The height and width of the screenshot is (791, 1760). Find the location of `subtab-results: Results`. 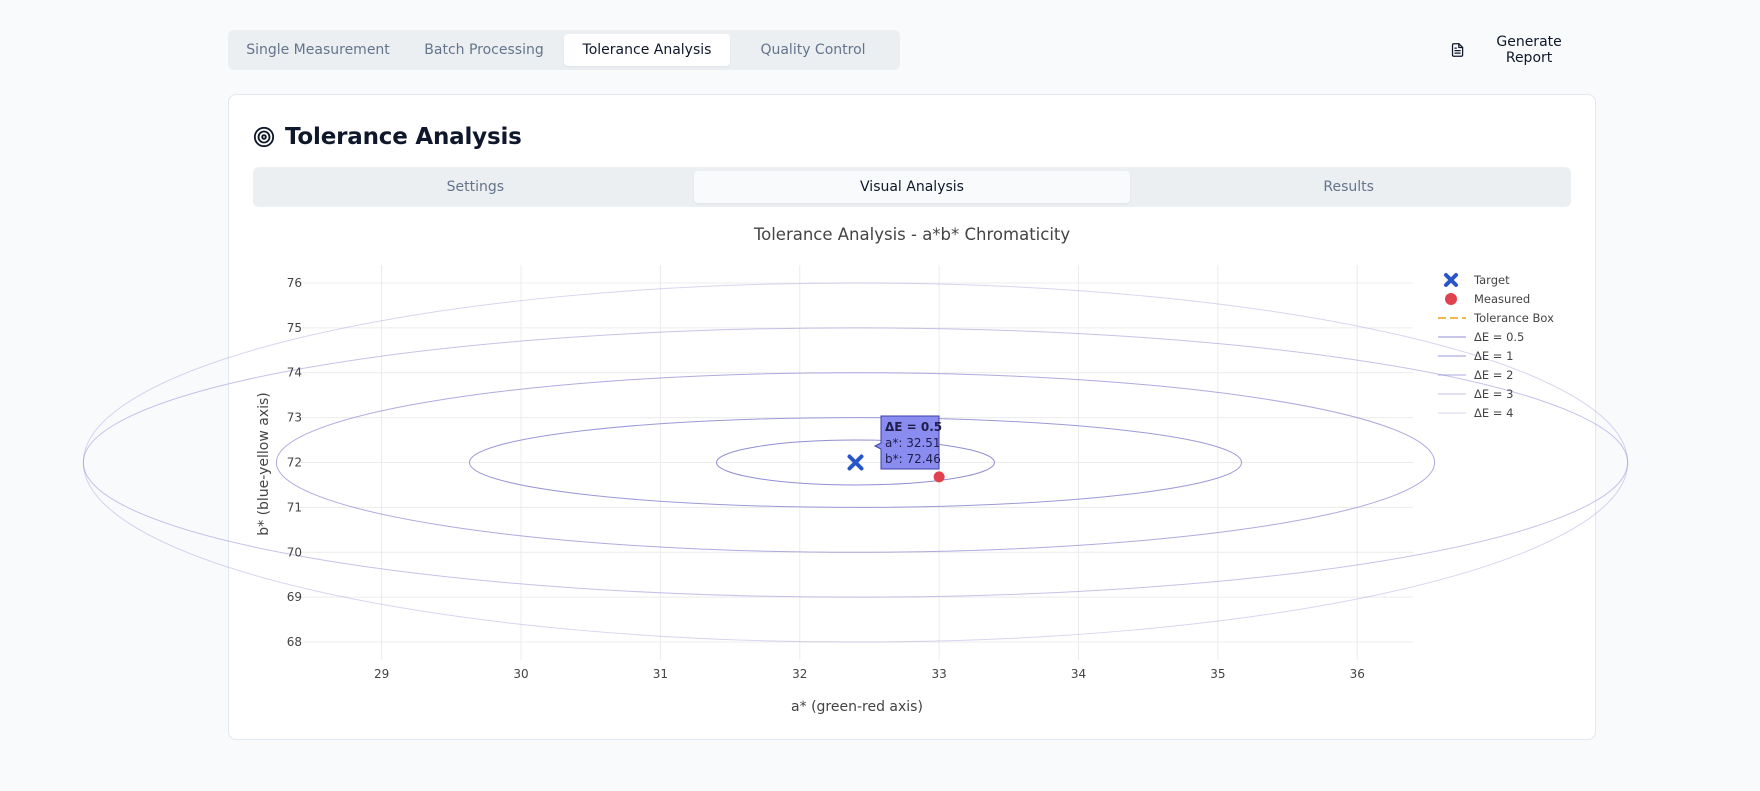

subtab-results: Results is located at coordinates (1348, 187).